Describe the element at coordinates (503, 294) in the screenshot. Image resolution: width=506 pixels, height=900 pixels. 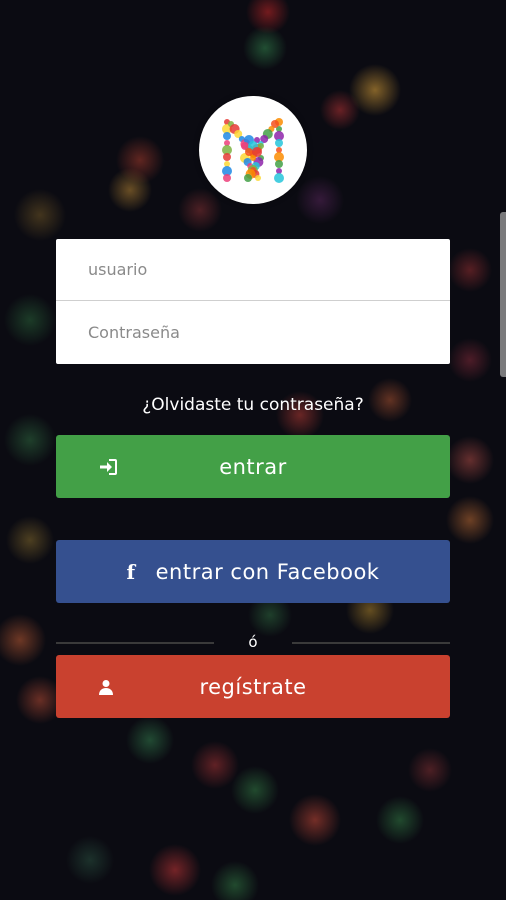
I see `edge-scroll-handle` at that location.